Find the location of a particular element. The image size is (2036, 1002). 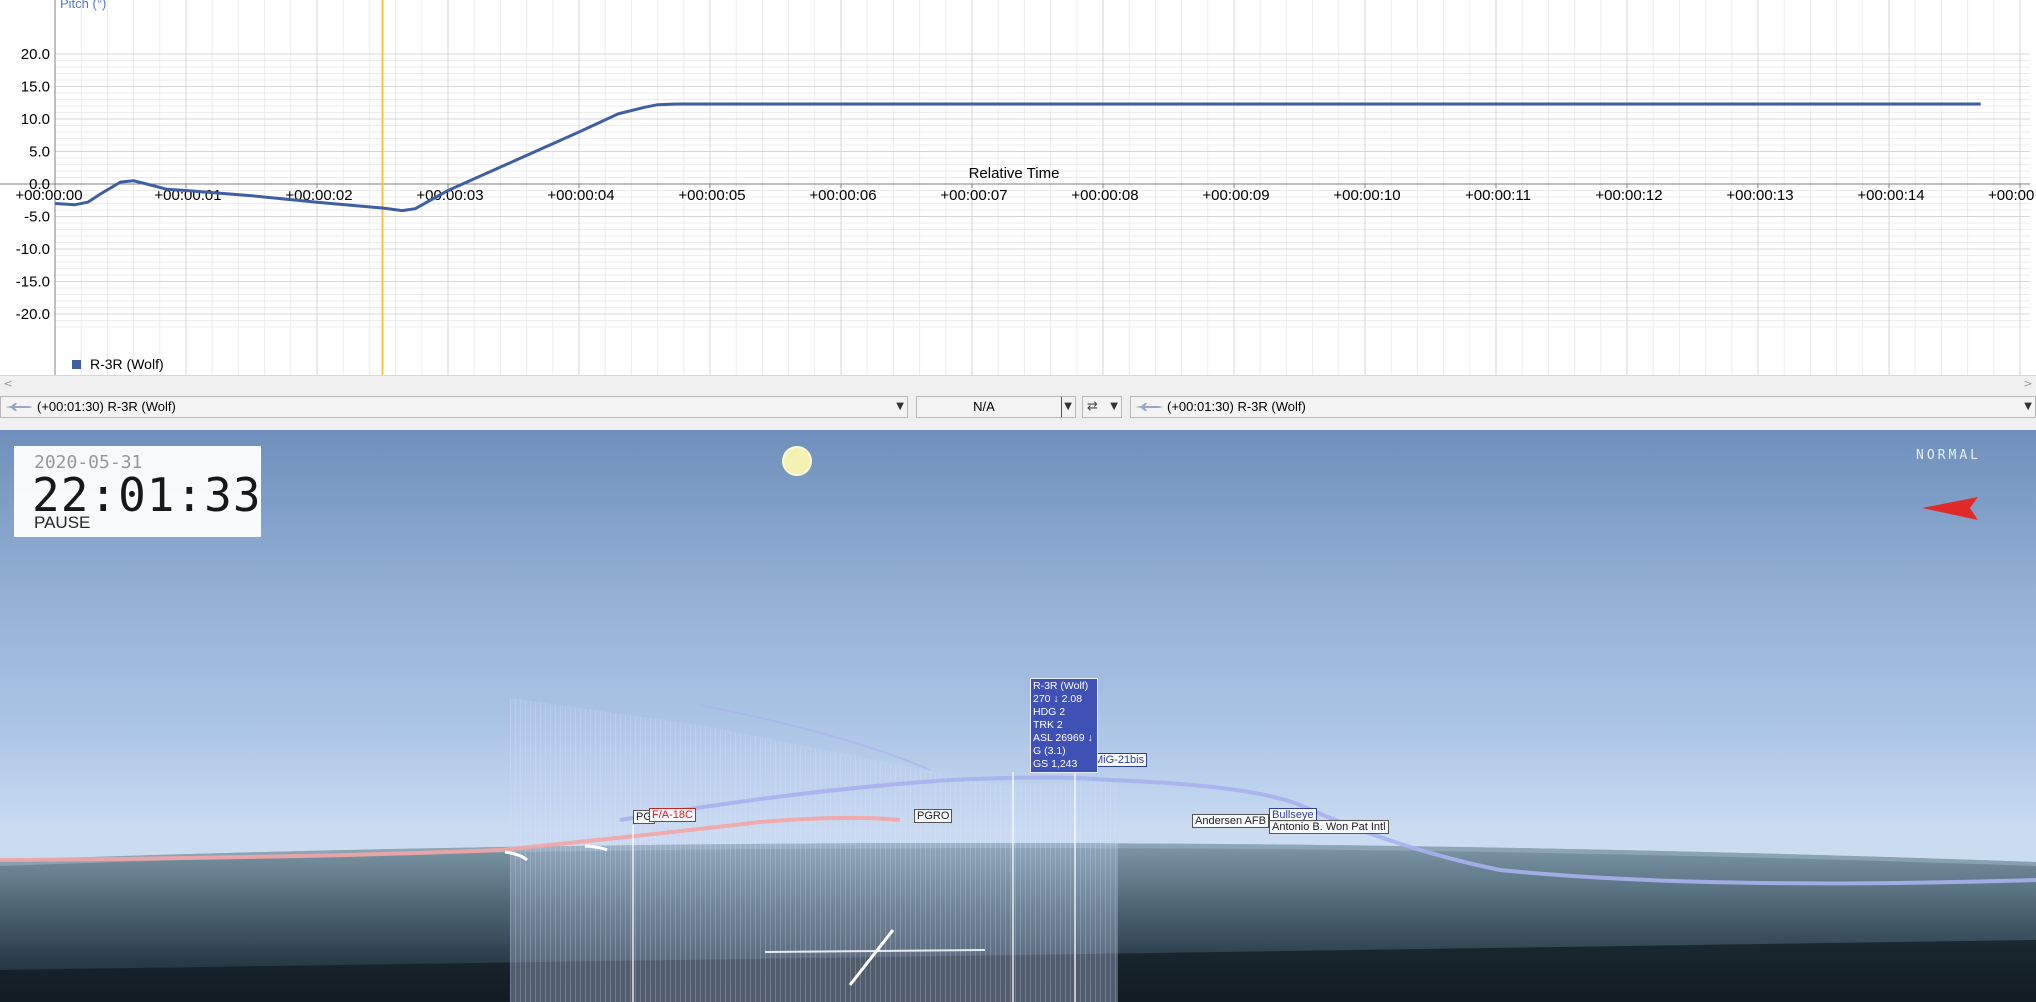

x-tick-label: +00:00:11 is located at coordinates (1498, 195).